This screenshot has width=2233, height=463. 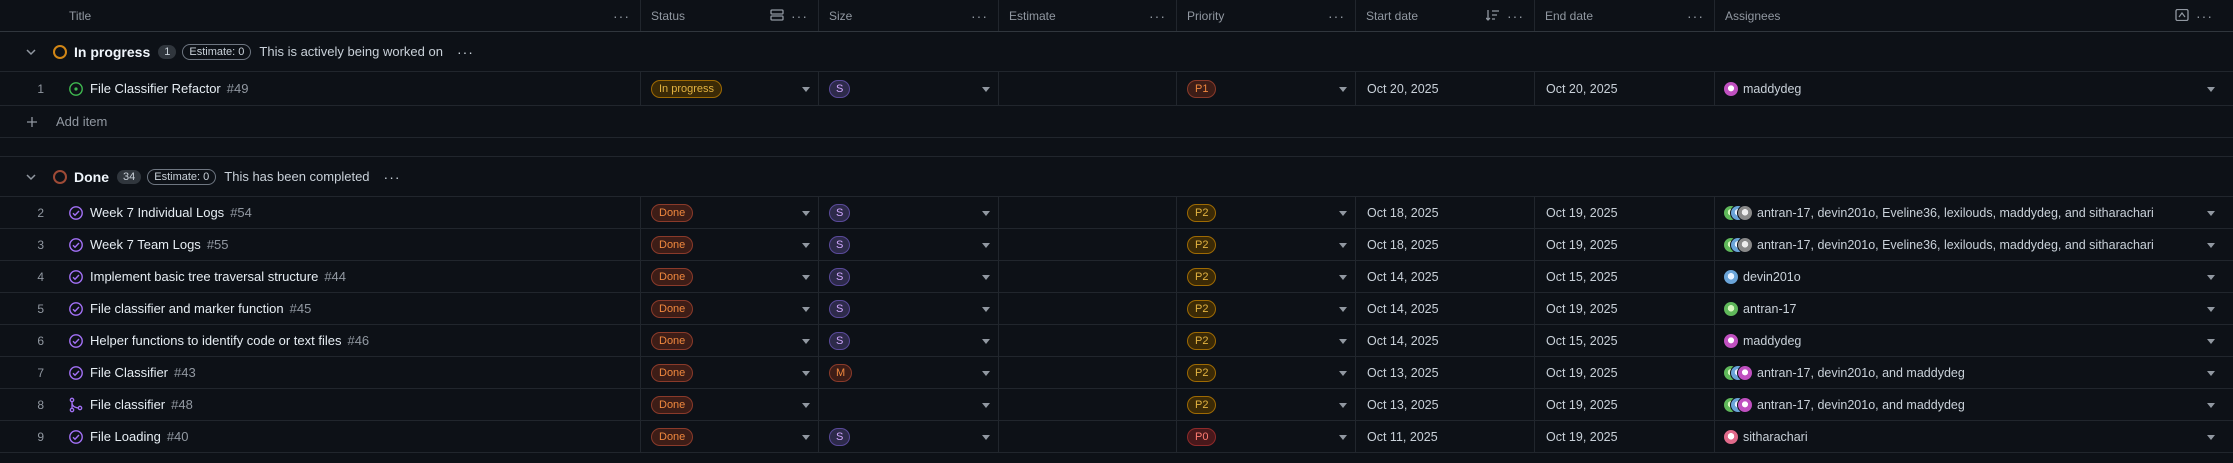 What do you see at coordinates (1969, 15) in the screenshot?
I see `column-header-assignees: Assignees ···` at bounding box center [1969, 15].